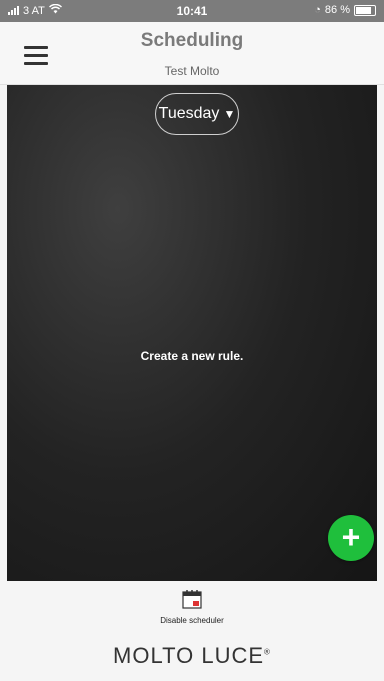 The image size is (384, 681). I want to click on add-rule-button: +, so click(351, 538).